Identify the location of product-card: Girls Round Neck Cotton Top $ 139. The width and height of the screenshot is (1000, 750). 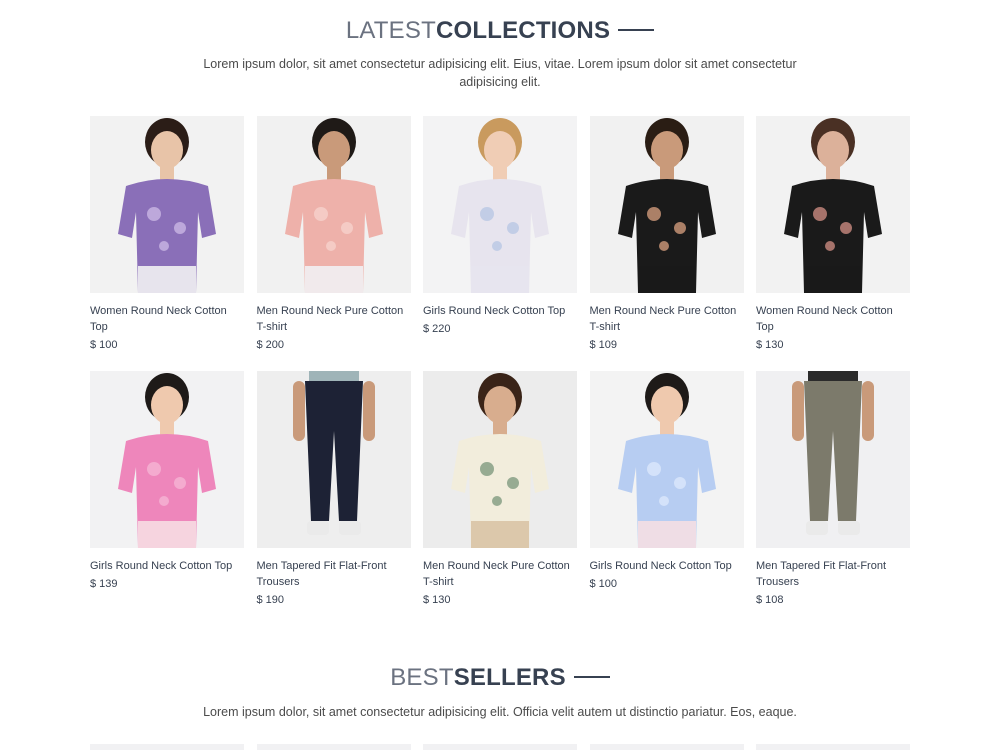
(167, 498).